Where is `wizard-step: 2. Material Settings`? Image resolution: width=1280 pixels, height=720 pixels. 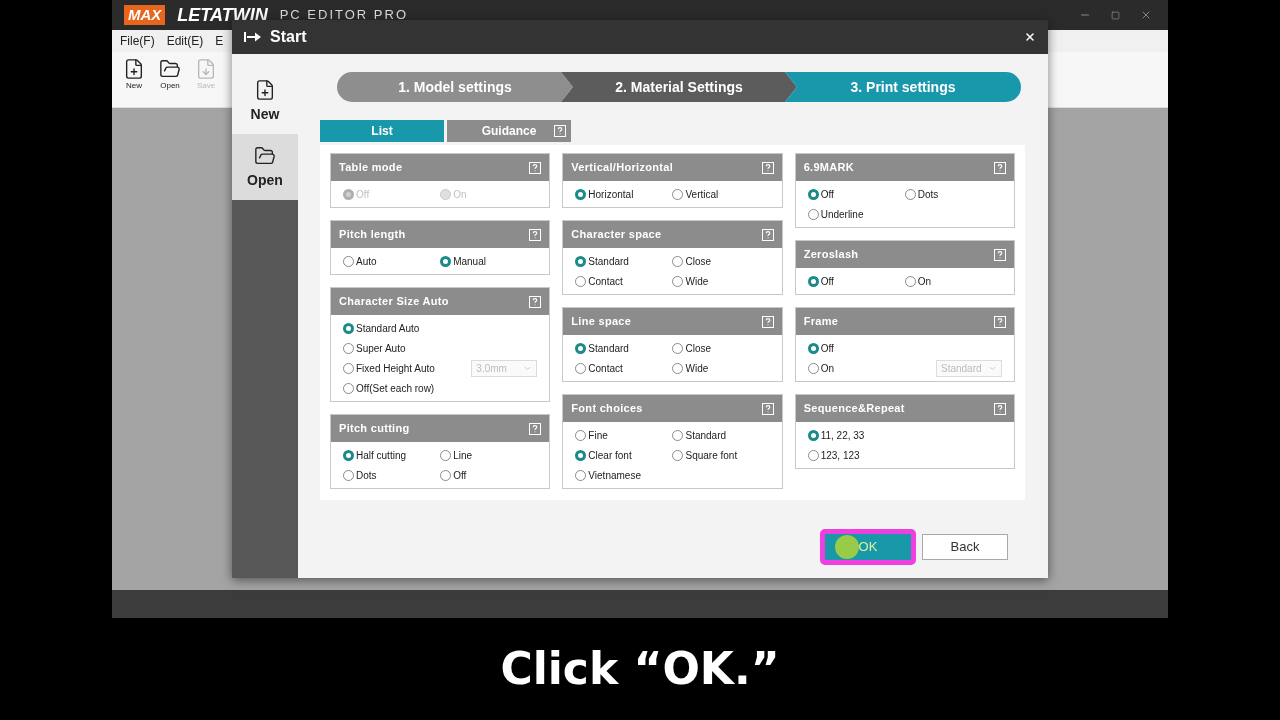
wizard-step: 2. Material Settings is located at coordinates (679, 87).